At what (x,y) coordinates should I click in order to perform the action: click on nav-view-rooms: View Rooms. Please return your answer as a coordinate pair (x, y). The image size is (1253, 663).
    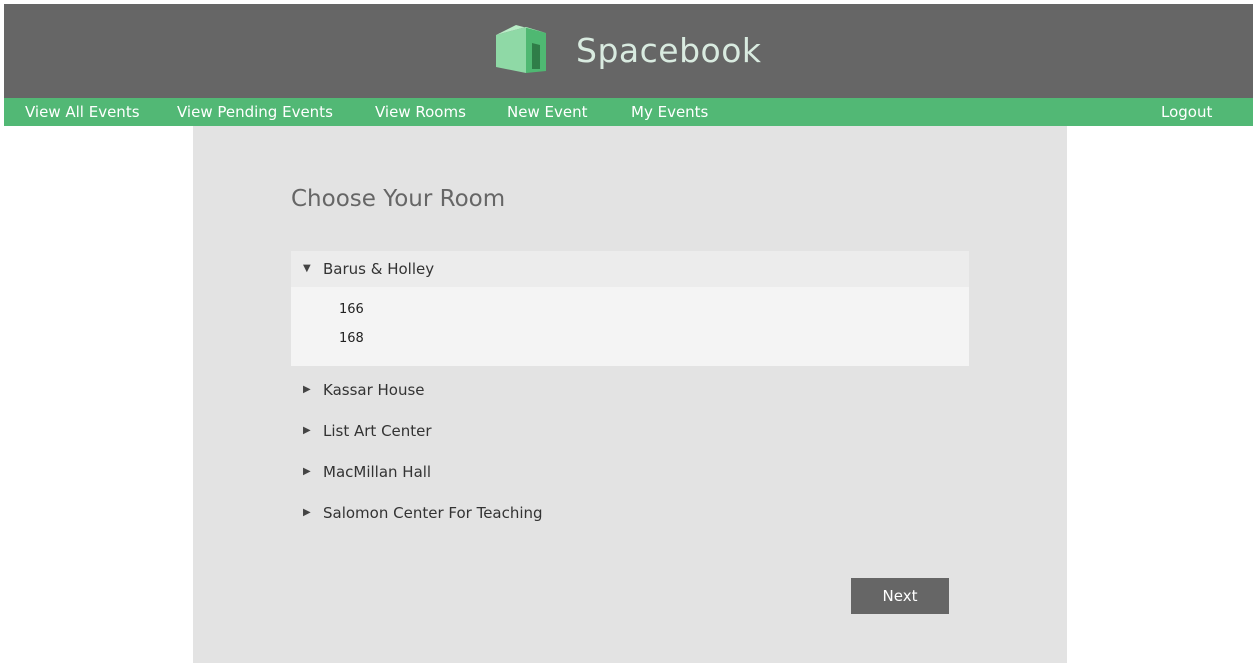
    Looking at the image, I should click on (420, 112).